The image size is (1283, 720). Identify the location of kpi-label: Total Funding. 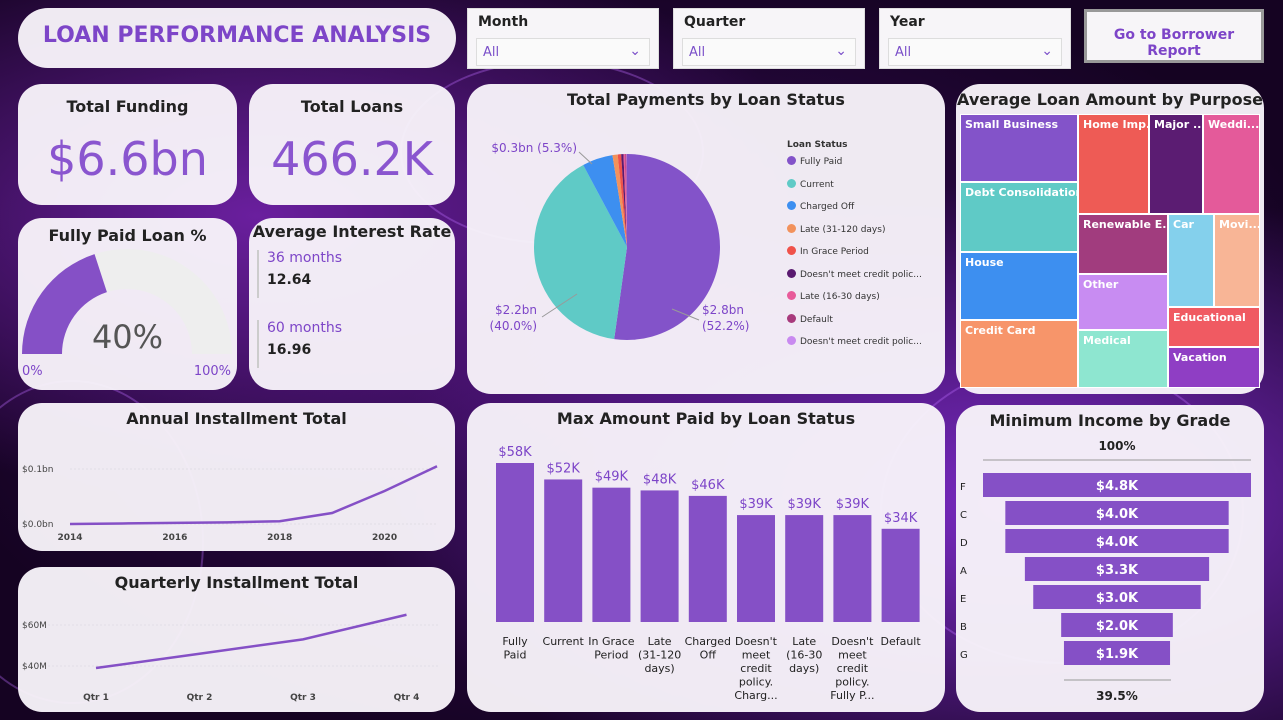
(127, 106).